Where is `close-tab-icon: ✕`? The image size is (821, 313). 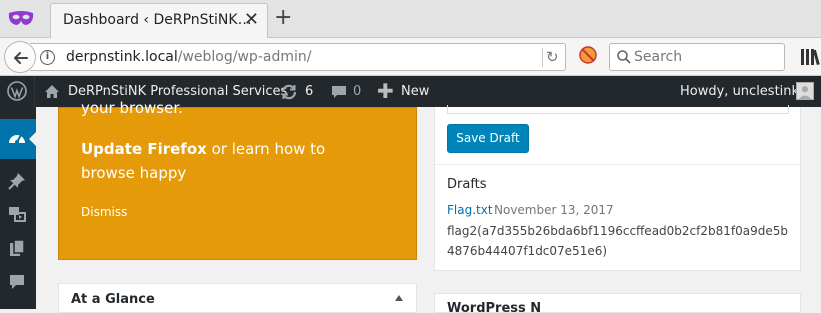
close-tab-icon: ✕ is located at coordinates (251, 20).